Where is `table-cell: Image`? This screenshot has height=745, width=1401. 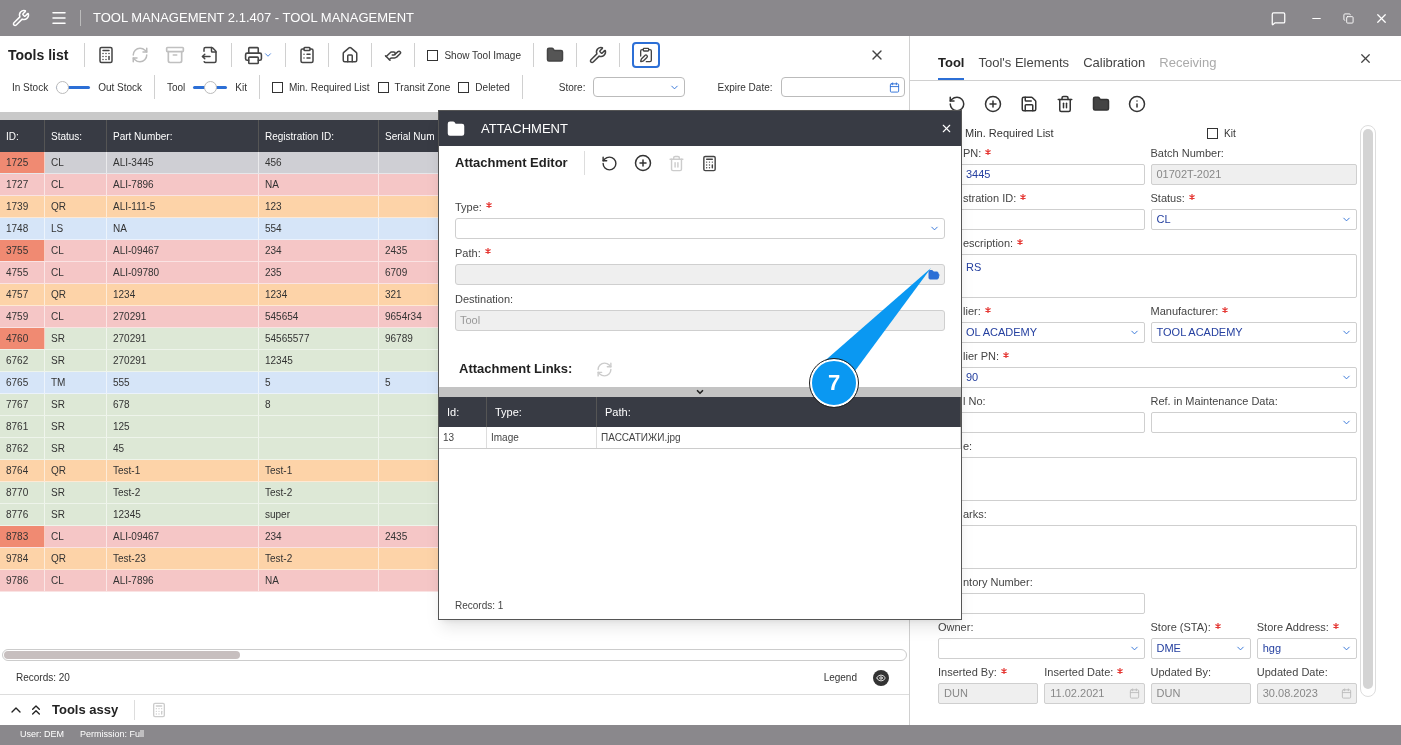
table-cell: Image is located at coordinates (542, 437).